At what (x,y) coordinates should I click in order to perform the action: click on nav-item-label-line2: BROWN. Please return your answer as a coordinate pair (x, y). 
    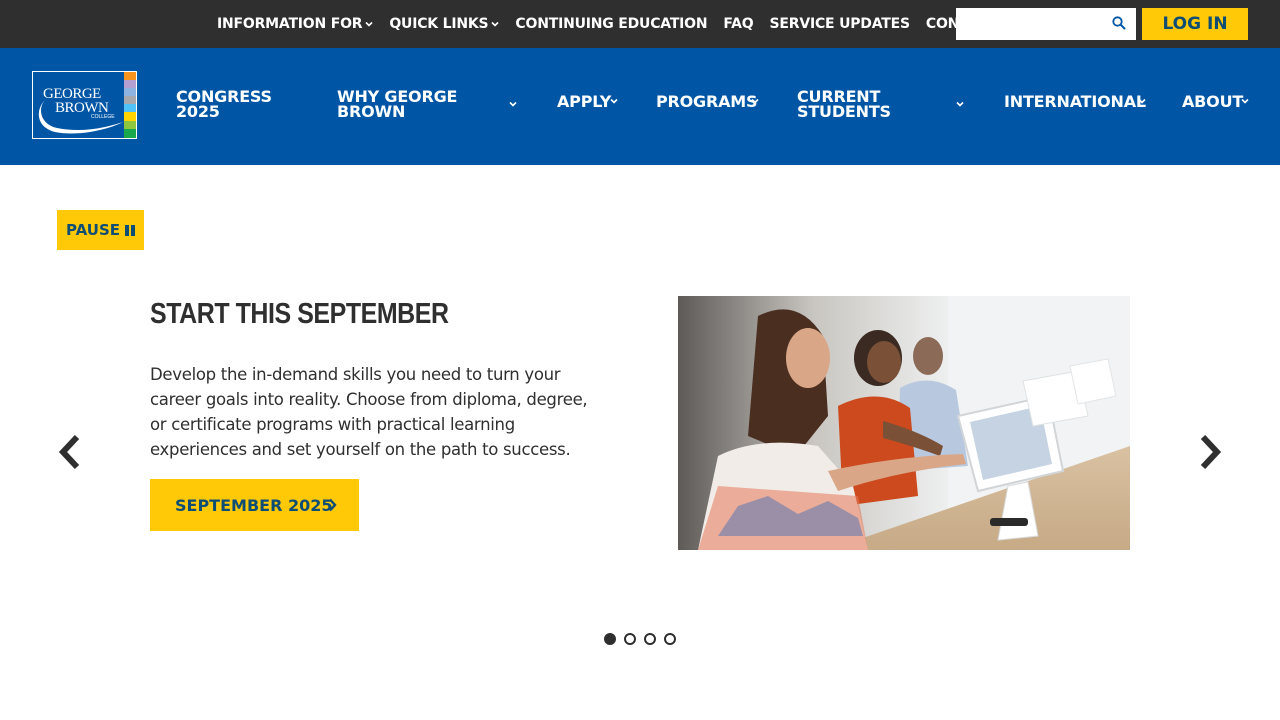
    Looking at the image, I should click on (371, 111).